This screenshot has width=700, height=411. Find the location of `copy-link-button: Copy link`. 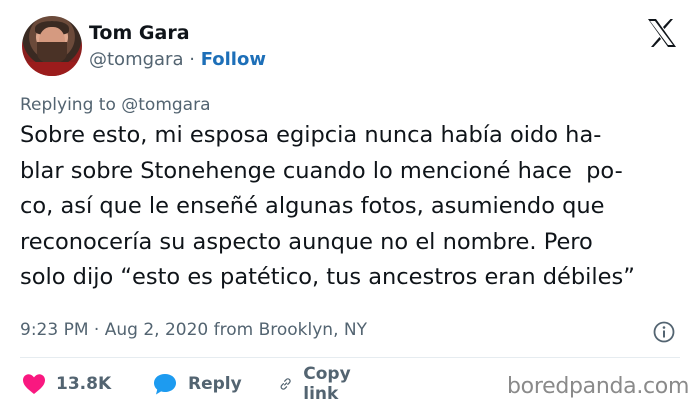

copy-link-button: Copy link is located at coordinates (318, 384).